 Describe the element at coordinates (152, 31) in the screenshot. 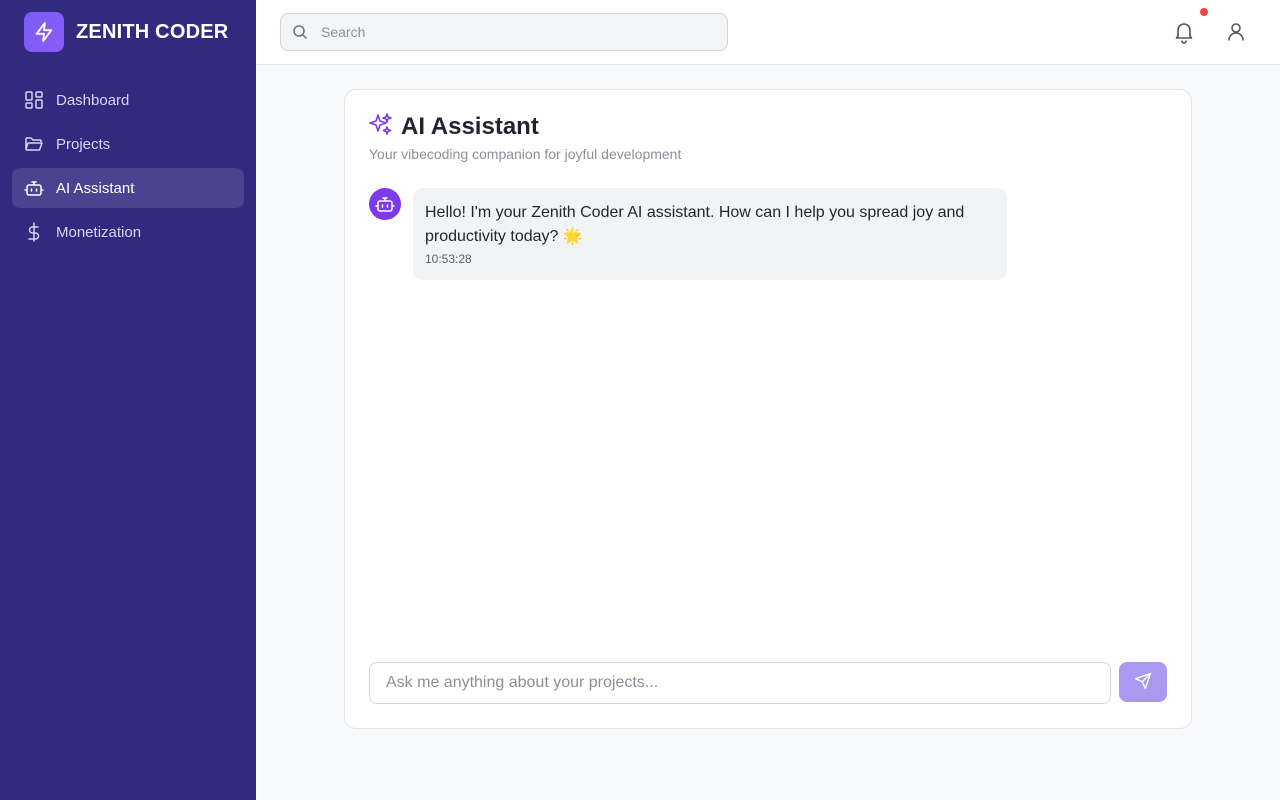

I see `brand-name: ZENITH CODER` at that location.